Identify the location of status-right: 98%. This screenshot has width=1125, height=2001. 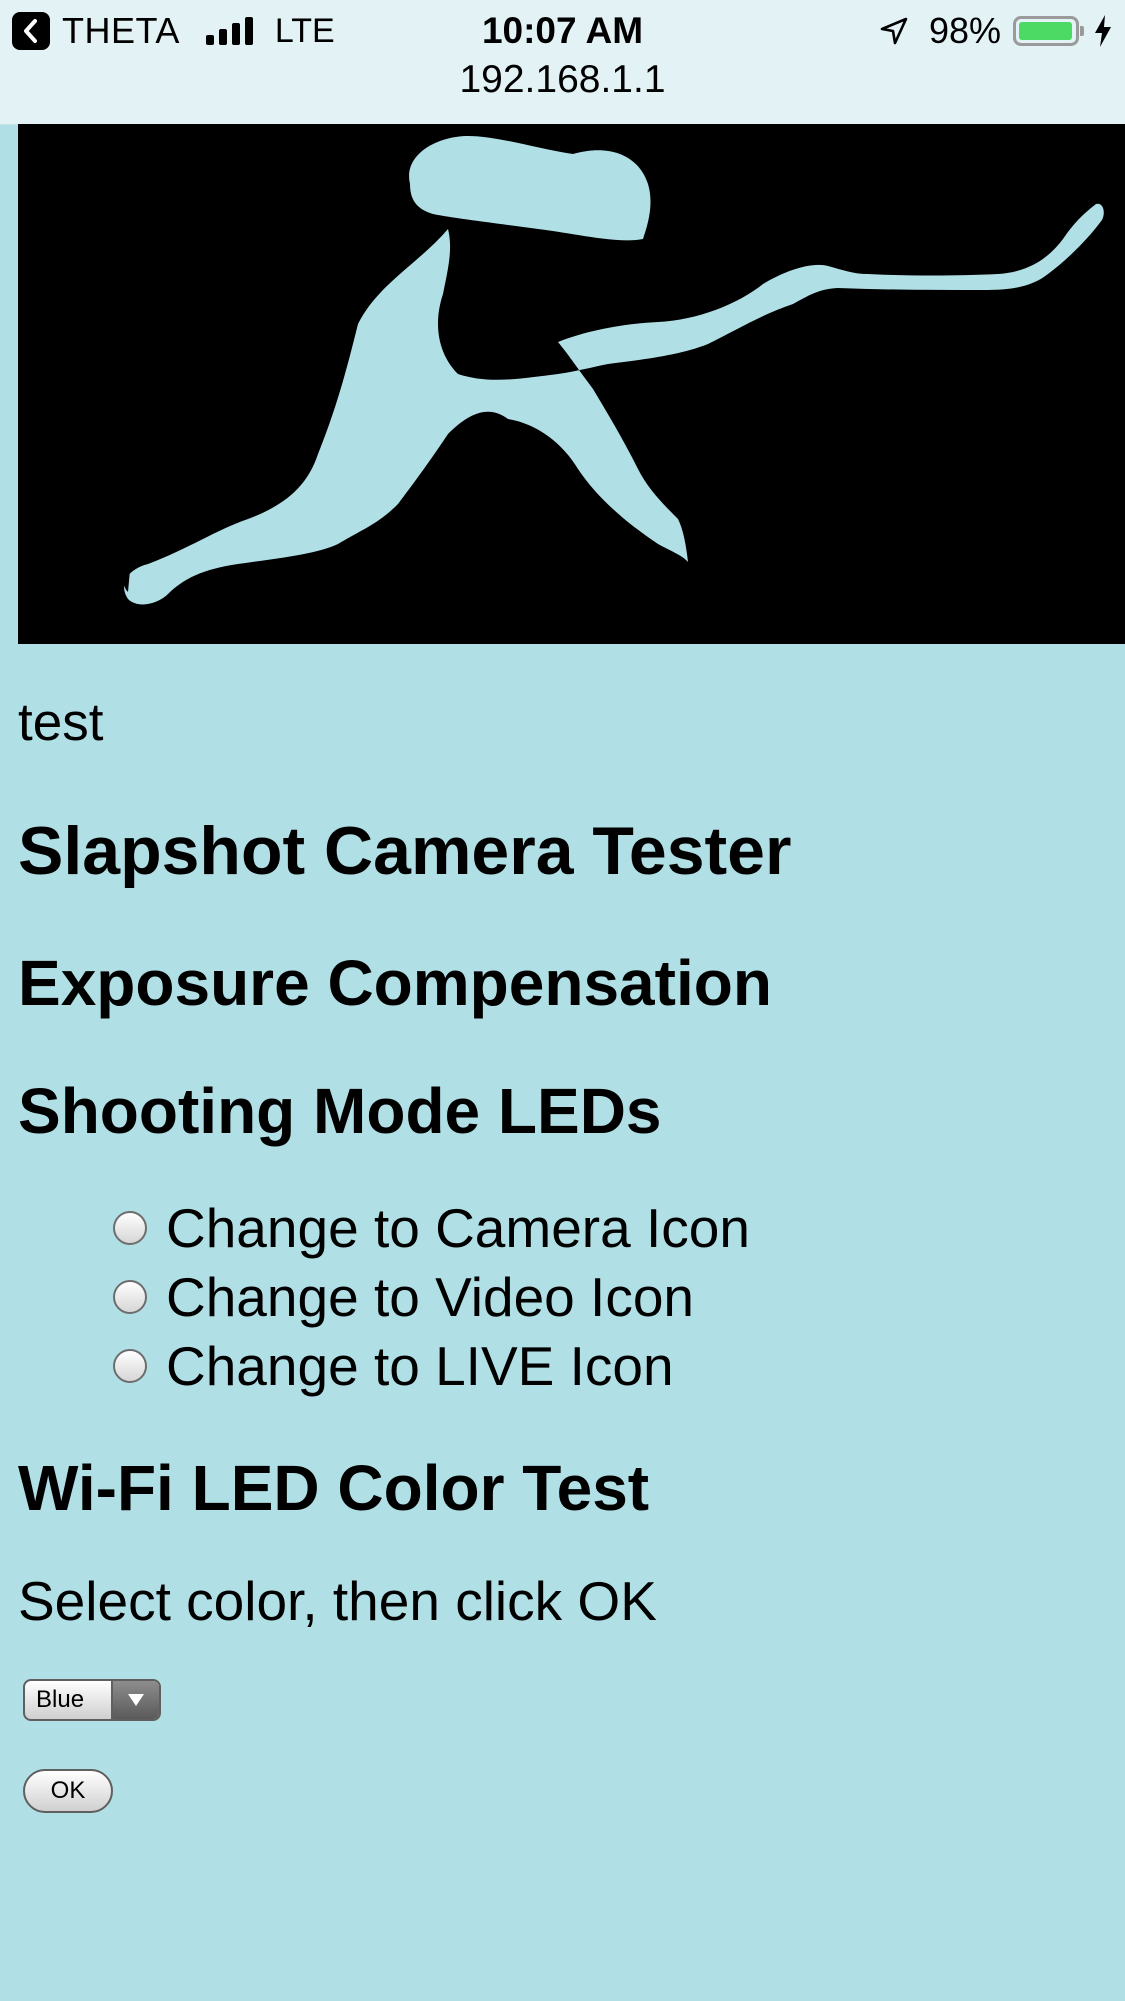
(996, 31).